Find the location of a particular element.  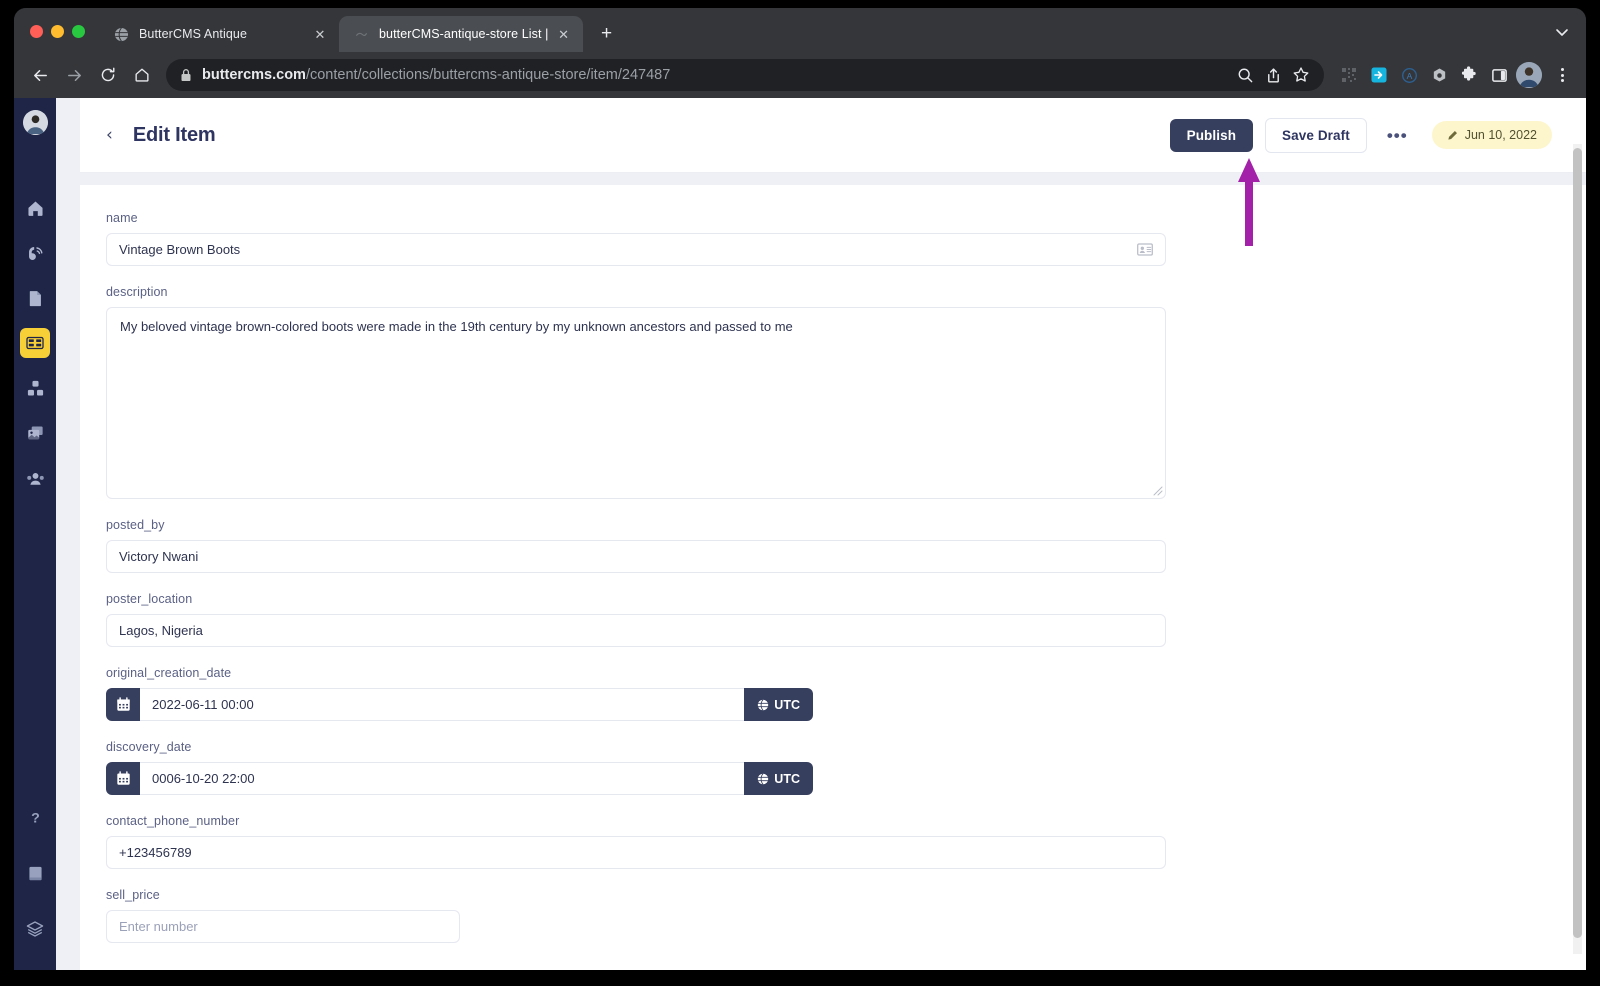

original-creation-date-row: 2022-06-11 00:00 UTC is located at coordinates (459, 704).